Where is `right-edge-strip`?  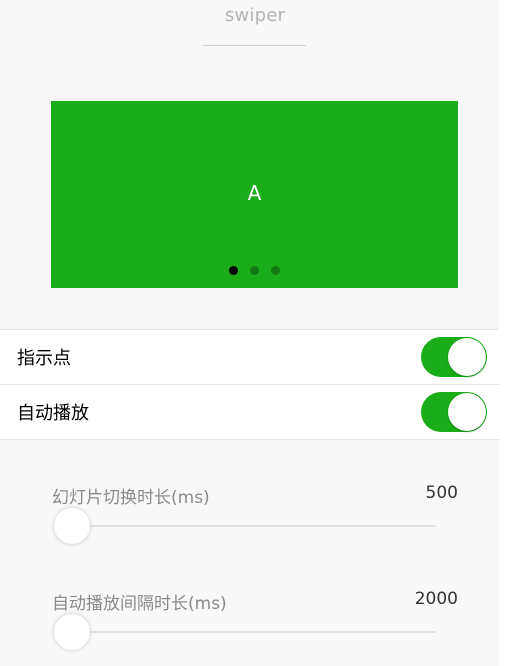 right-edge-strip is located at coordinates (506, 333).